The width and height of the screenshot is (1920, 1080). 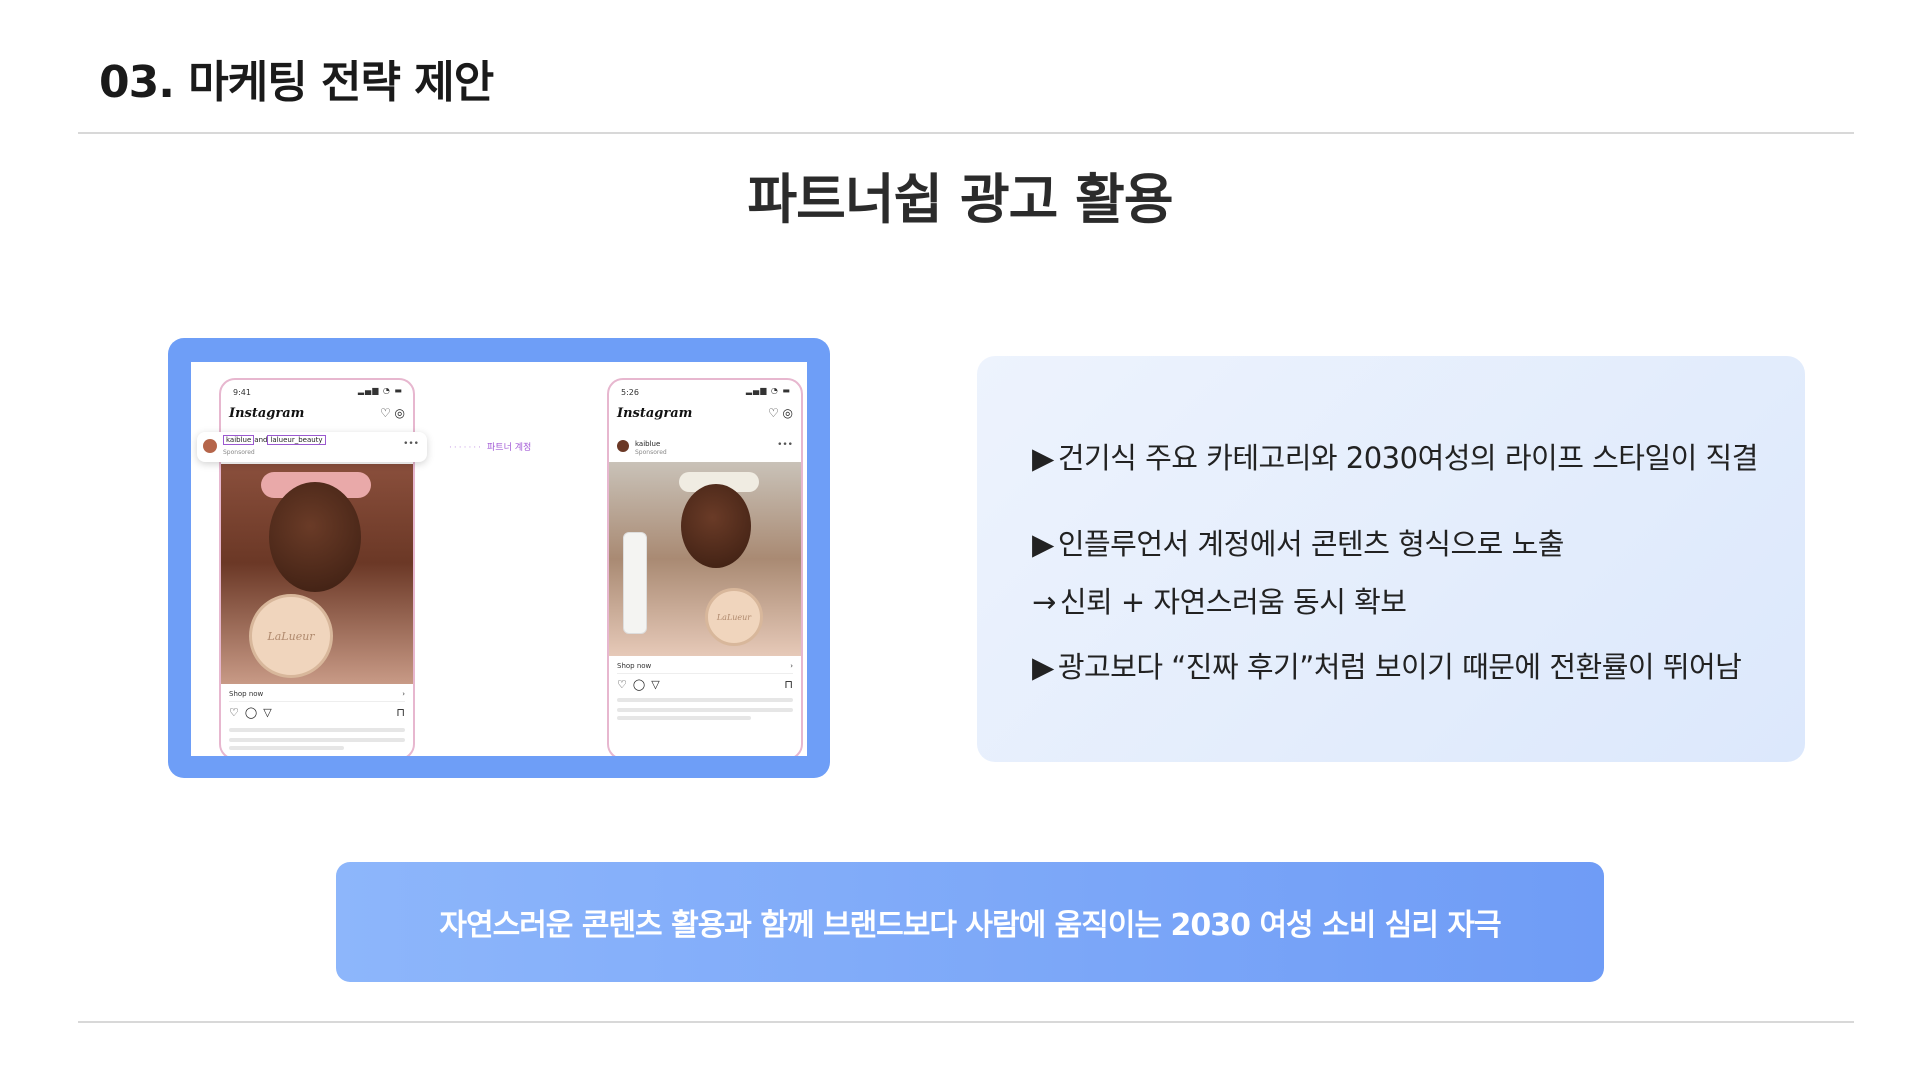 I want to click on arrow-right-icon: →, so click(x=1044, y=602).